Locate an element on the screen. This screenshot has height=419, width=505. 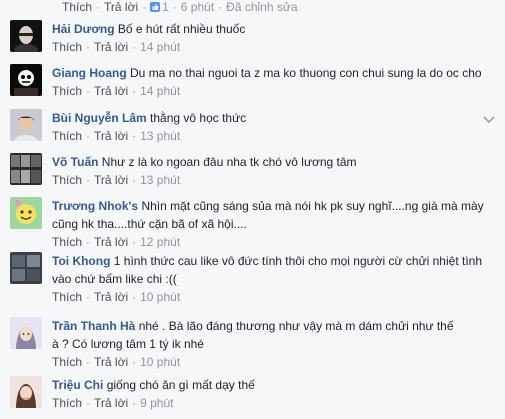
commenter-name: Hải Dương is located at coordinates (83, 29).